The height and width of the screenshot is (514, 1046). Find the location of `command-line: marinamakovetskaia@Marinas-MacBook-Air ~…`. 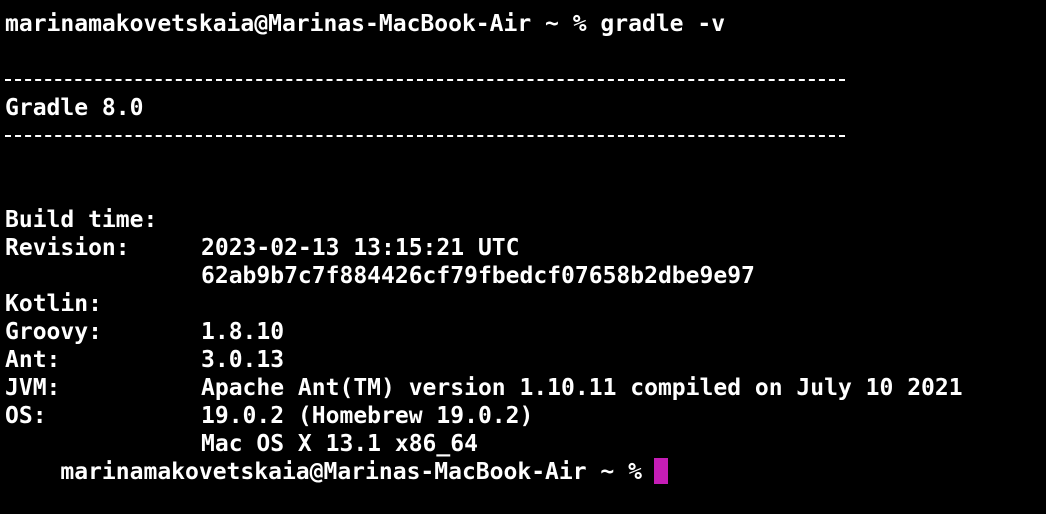

command-line: marinamakovetskaia@Marinas-MacBook-Air ~… is located at coordinates (365, 24).